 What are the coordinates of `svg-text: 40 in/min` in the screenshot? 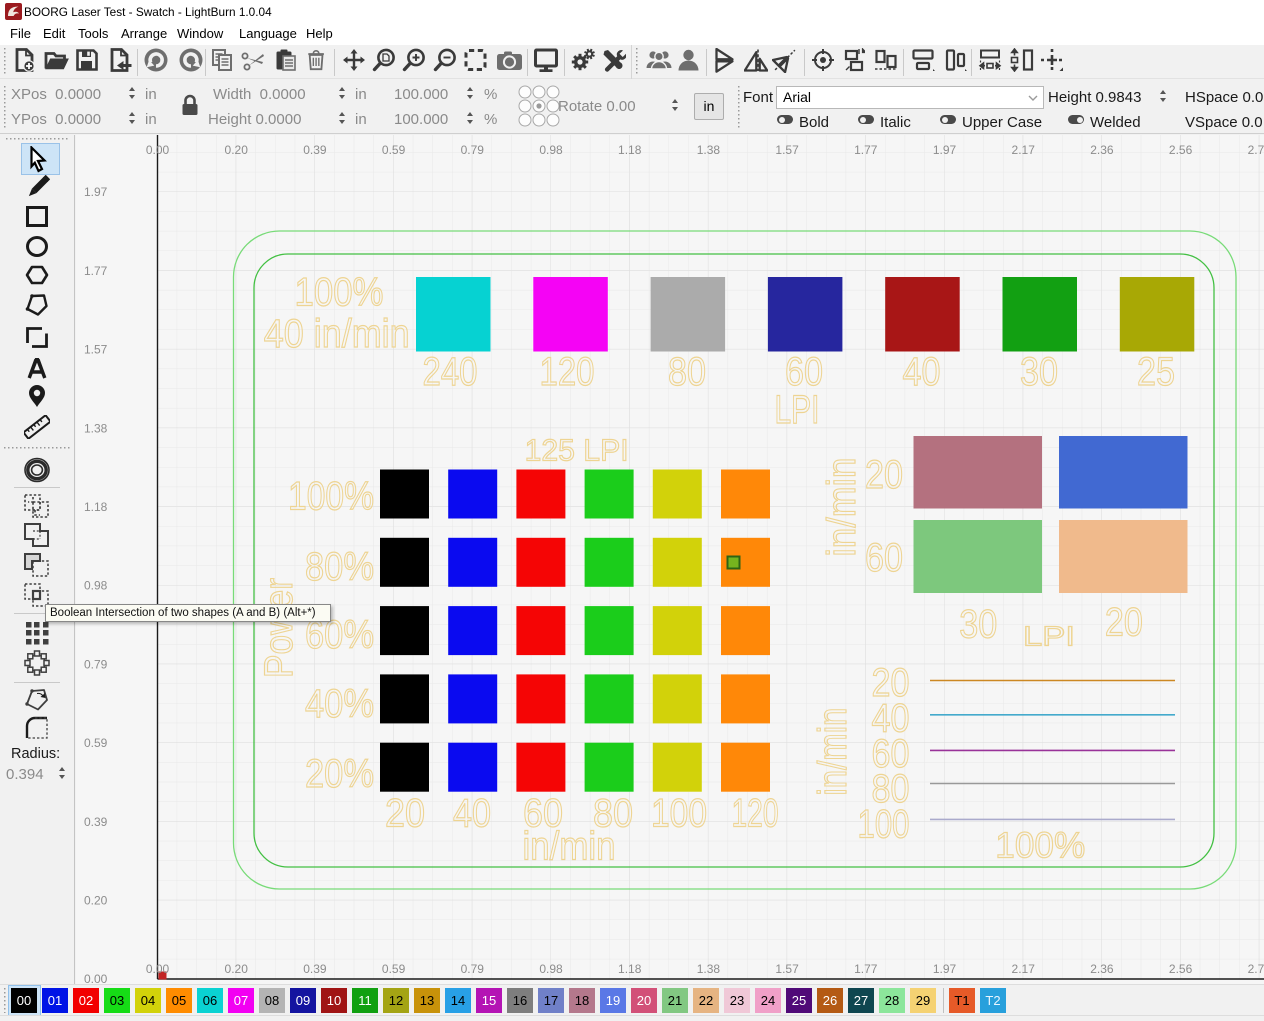 It's located at (337, 334).